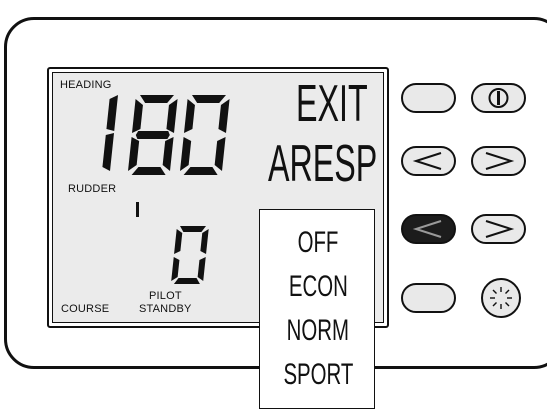  I want to click on course-digit, so click(190, 255).